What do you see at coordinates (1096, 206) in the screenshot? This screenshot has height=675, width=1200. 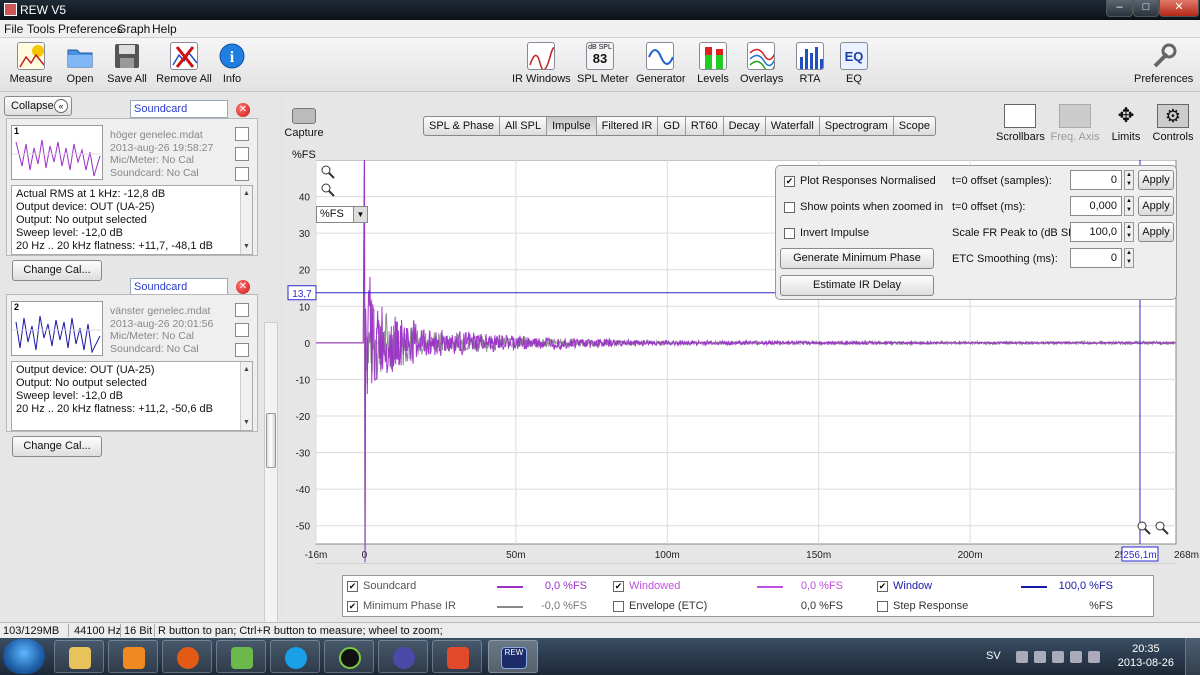 I see `t0-offset-ms-input: 0,000` at bounding box center [1096, 206].